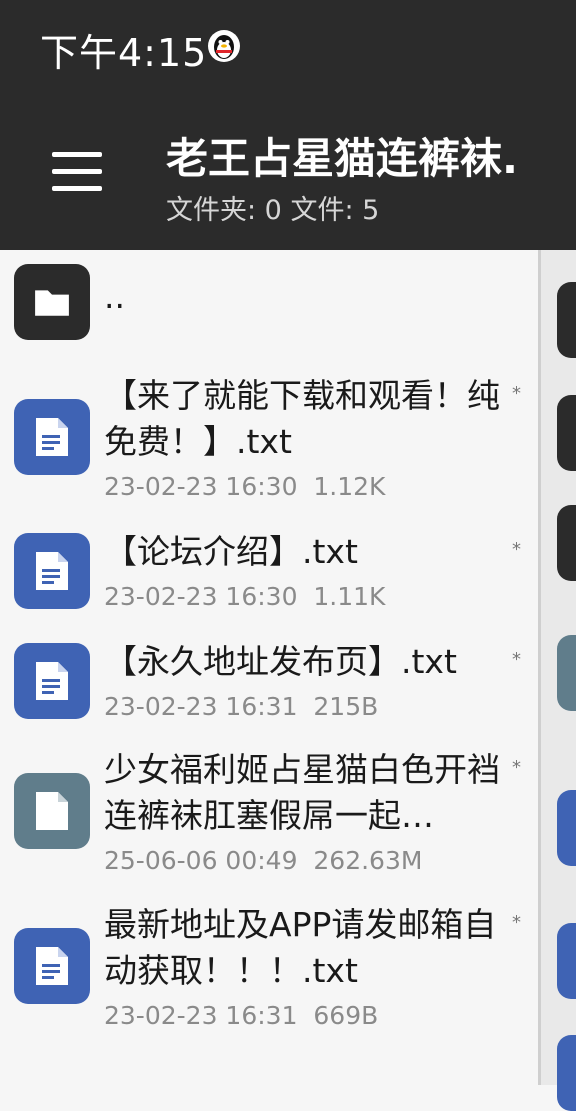  I want to click on file-name: 【来了就能下载和观看！纯免费！】.txt, so click(302, 418).